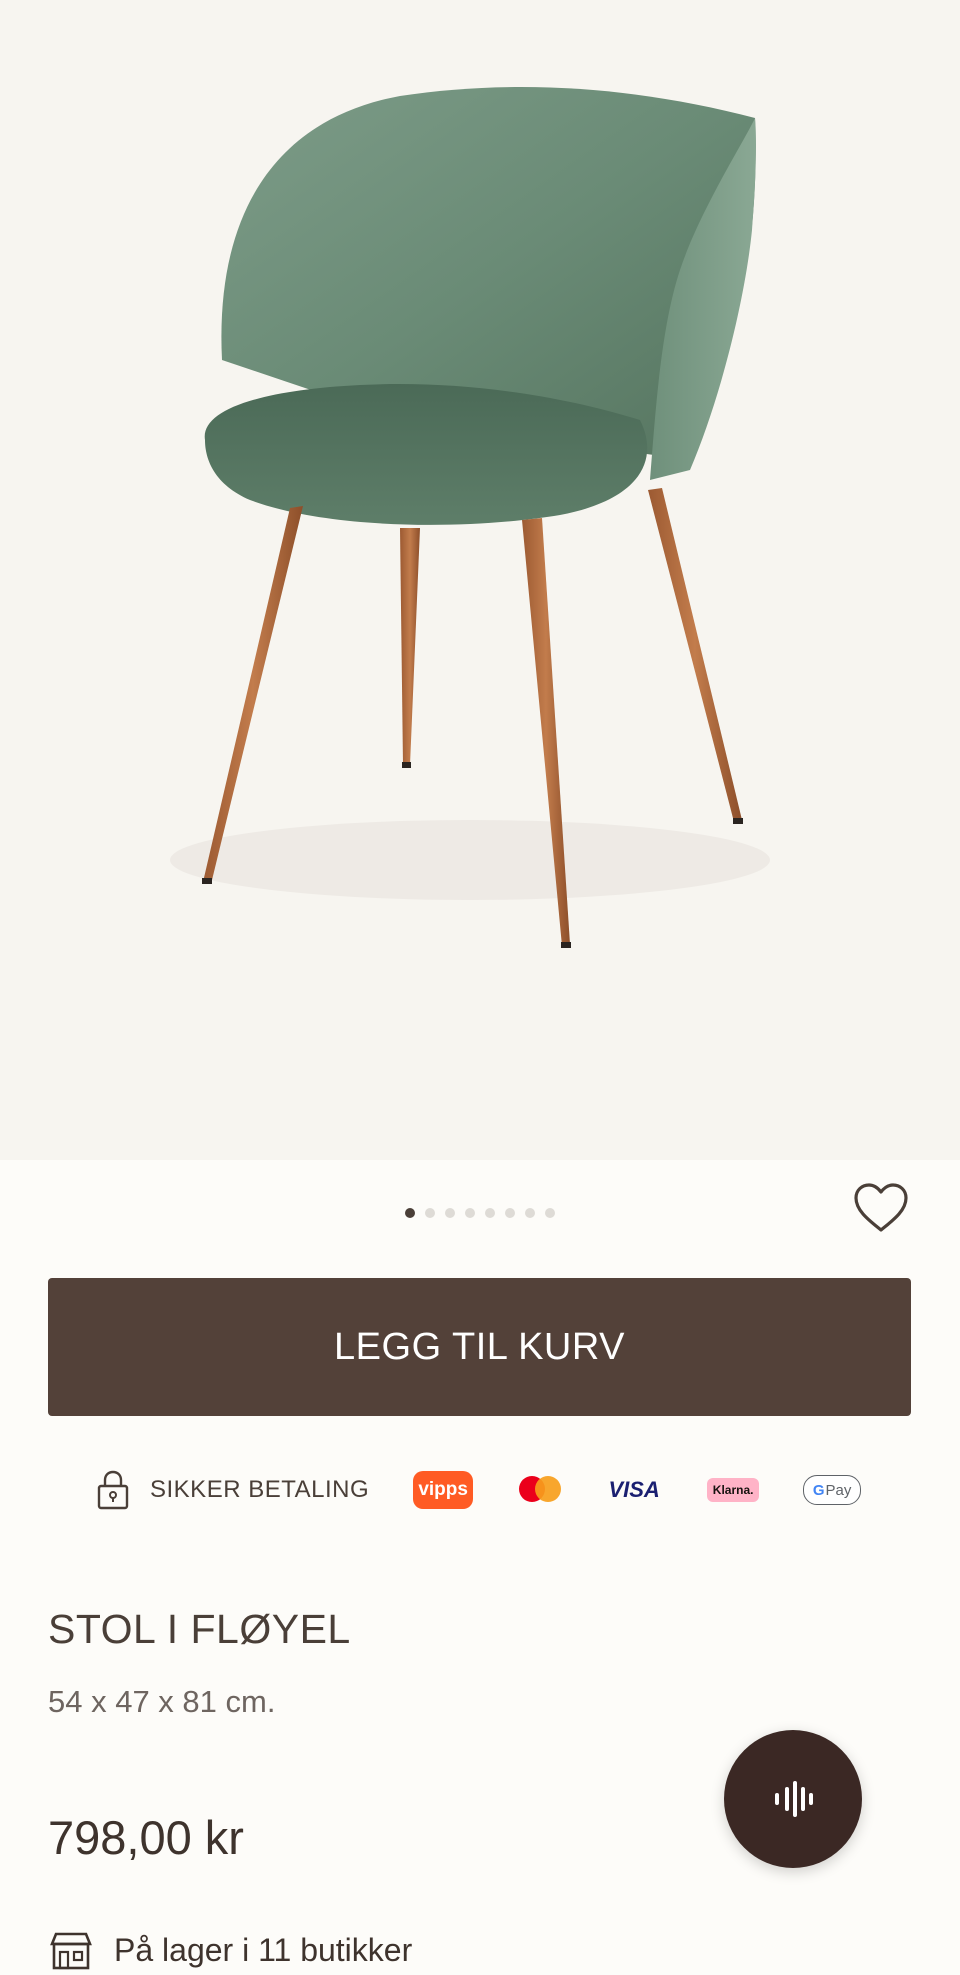  What do you see at coordinates (263, 1949) in the screenshot?
I see `stock-text: På lager i 11 butikker` at bounding box center [263, 1949].